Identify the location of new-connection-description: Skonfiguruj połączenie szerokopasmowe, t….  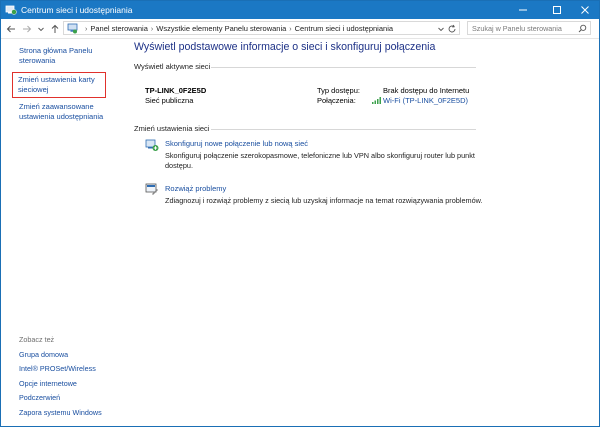
(320, 160).